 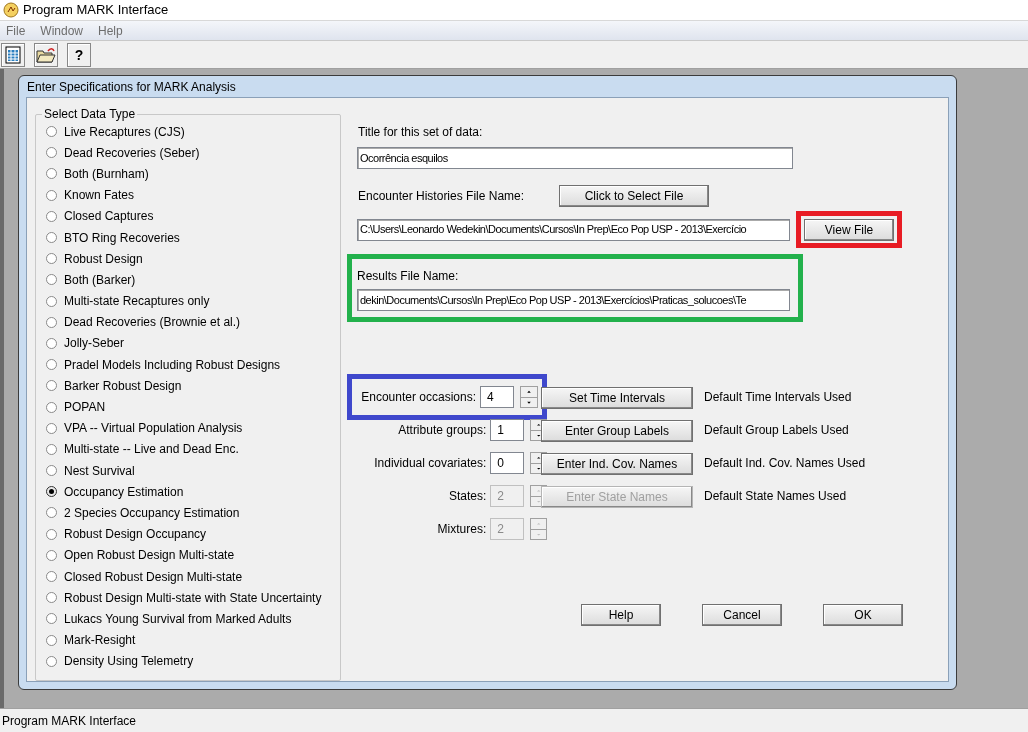 I want to click on results-file-input: dekin\Documents\Cursos\In Prep\Eco Pop USP - 2013\Exercícios\Praticas_solucoes\Te, so click(x=573, y=300).